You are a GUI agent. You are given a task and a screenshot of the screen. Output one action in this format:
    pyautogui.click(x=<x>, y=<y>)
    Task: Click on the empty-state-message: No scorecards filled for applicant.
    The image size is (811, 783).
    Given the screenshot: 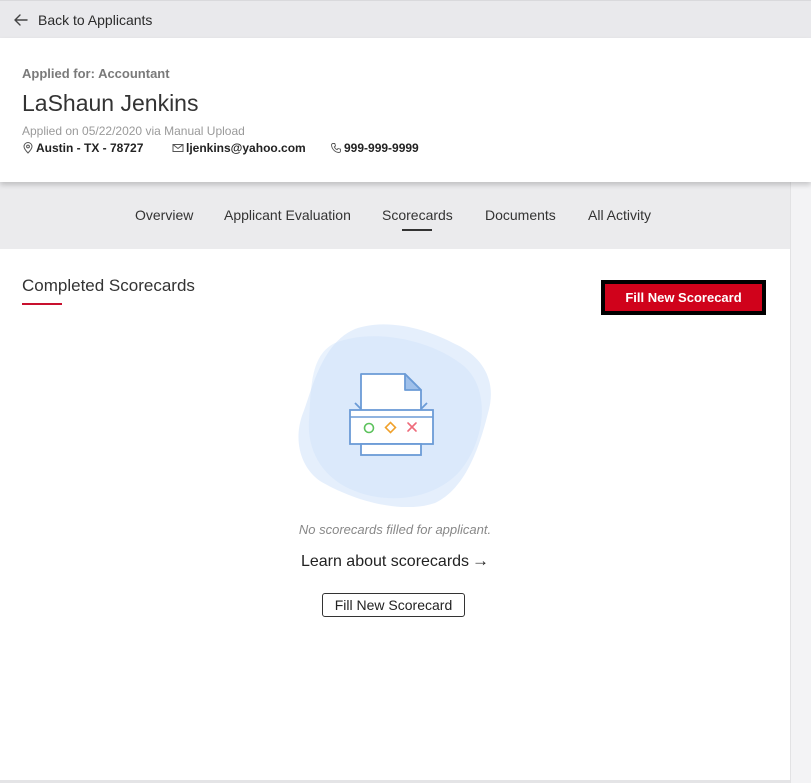 What is the action you would take?
    pyautogui.click(x=395, y=529)
    